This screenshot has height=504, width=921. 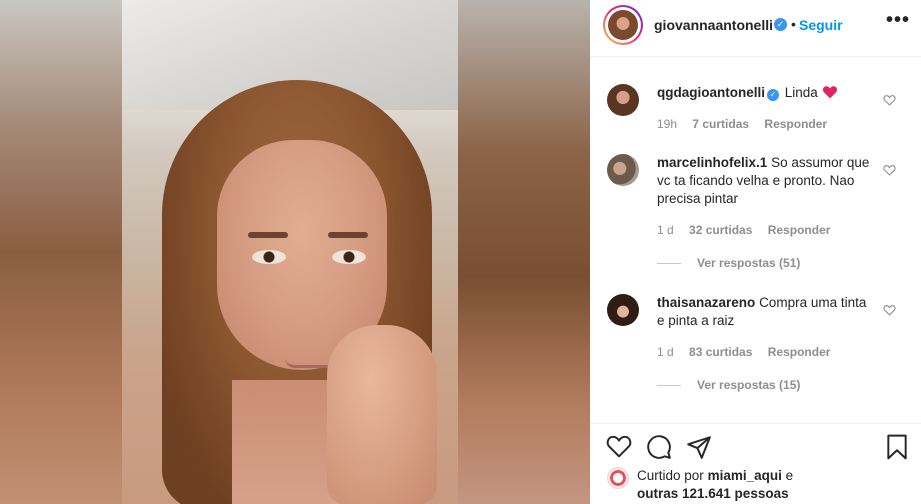 What do you see at coordinates (720, 124) in the screenshot?
I see `comment-likes: 7 curtidas` at bounding box center [720, 124].